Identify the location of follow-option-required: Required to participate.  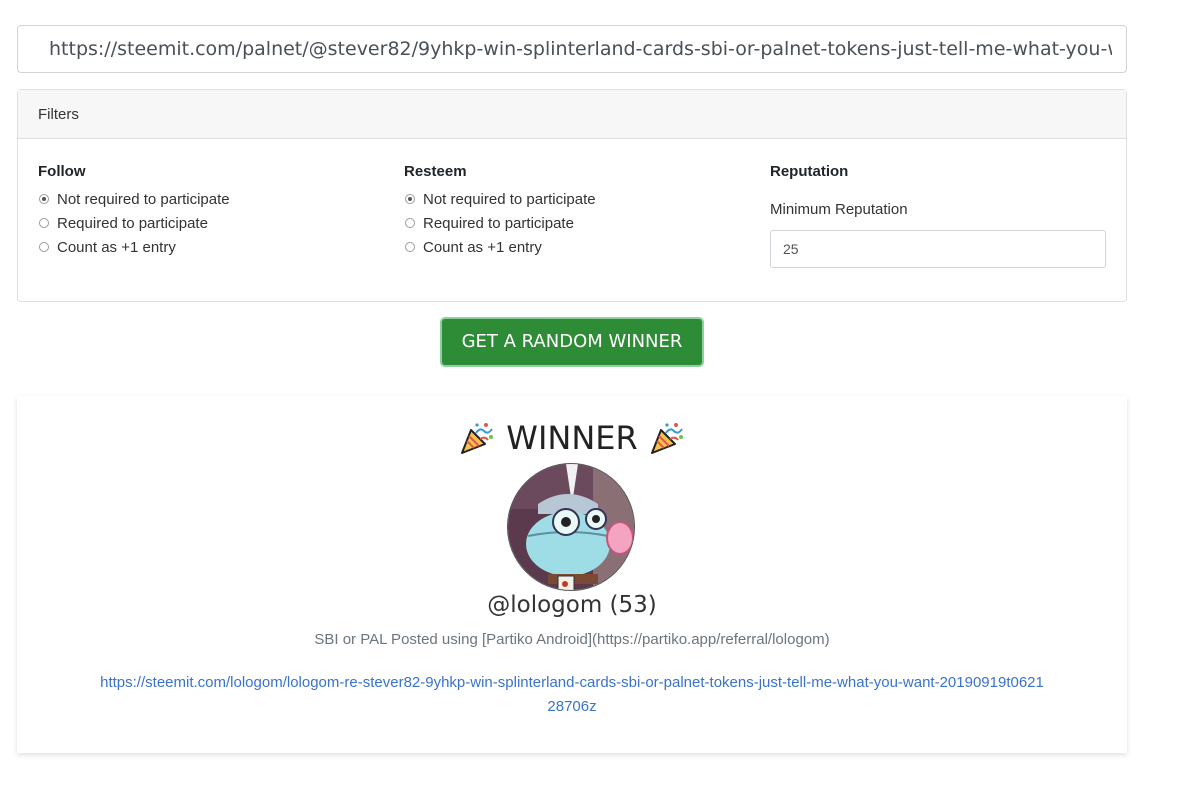
(134, 223).